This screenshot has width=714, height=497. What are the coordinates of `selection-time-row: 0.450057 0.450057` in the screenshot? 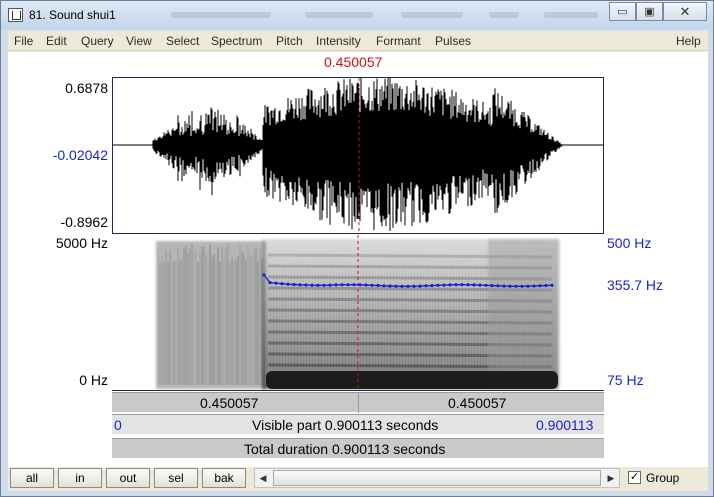 It's located at (358, 402).